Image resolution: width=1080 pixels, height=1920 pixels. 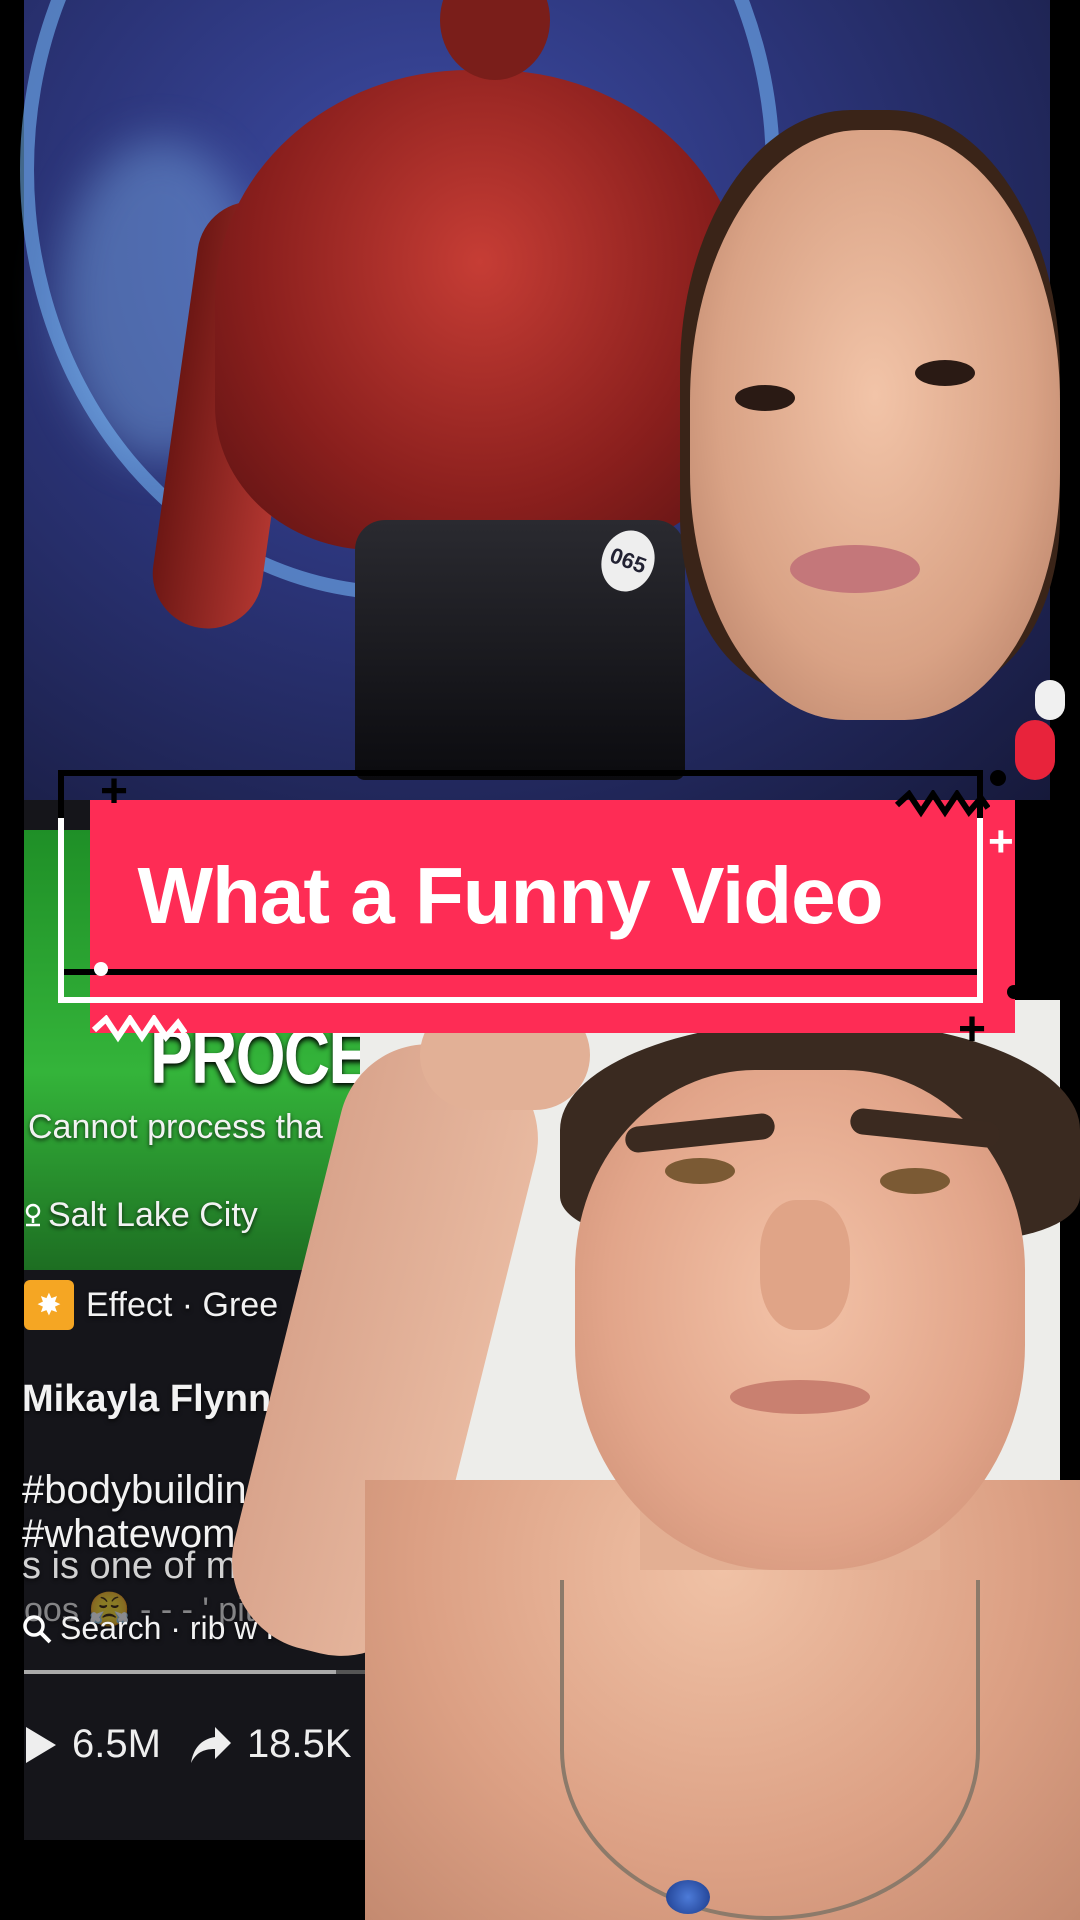 I want to click on video-stats: 6.5M 18.5K, so click(x=187, y=1744).